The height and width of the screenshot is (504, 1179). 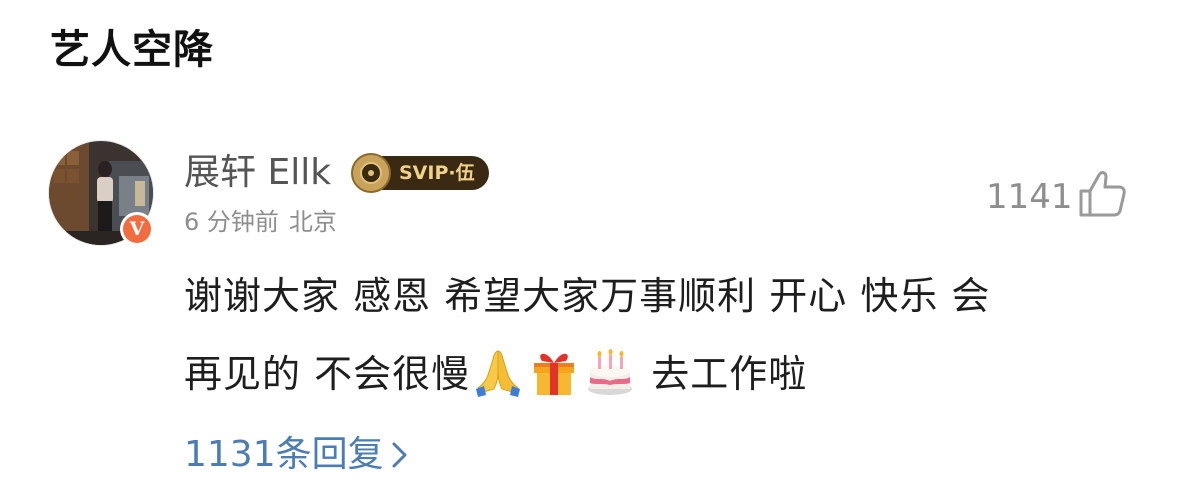 What do you see at coordinates (101, 193) in the screenshot?
I see `avatar: V` at bounding box center [101, 193].